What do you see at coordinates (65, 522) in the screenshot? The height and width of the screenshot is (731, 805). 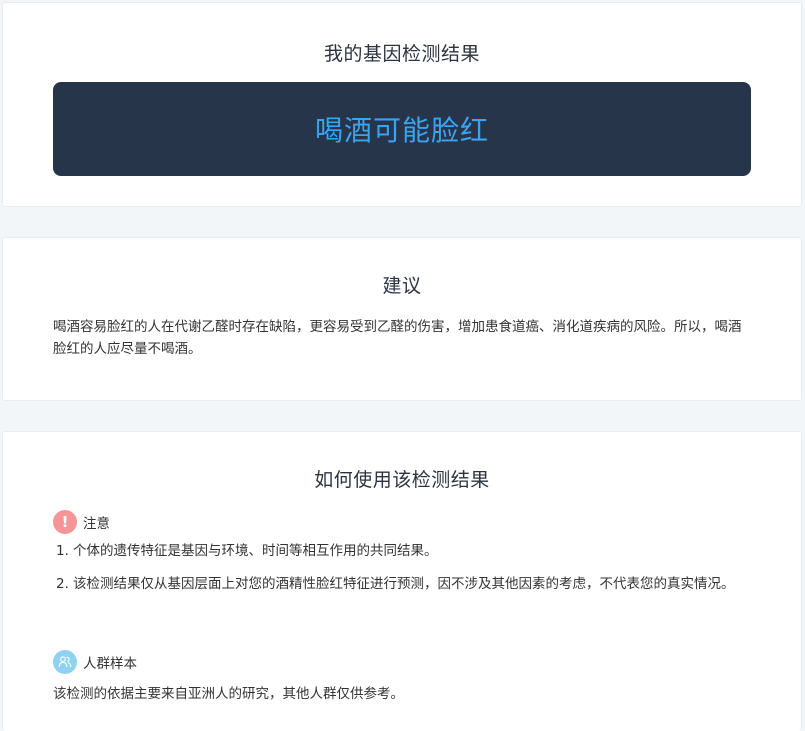 I see `exclamation-icon: !` at bounding box center [65, 522].